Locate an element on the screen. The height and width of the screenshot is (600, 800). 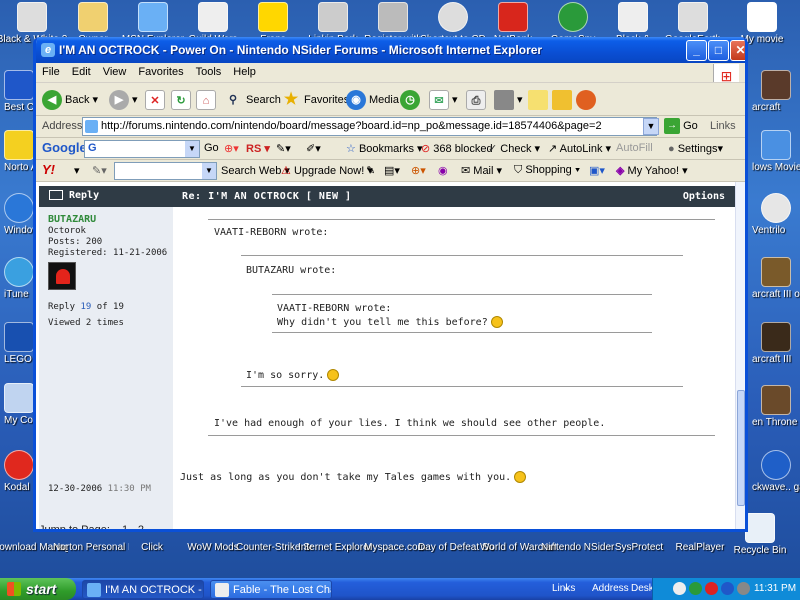
options-button: Options is located at coordinates (704, 196).